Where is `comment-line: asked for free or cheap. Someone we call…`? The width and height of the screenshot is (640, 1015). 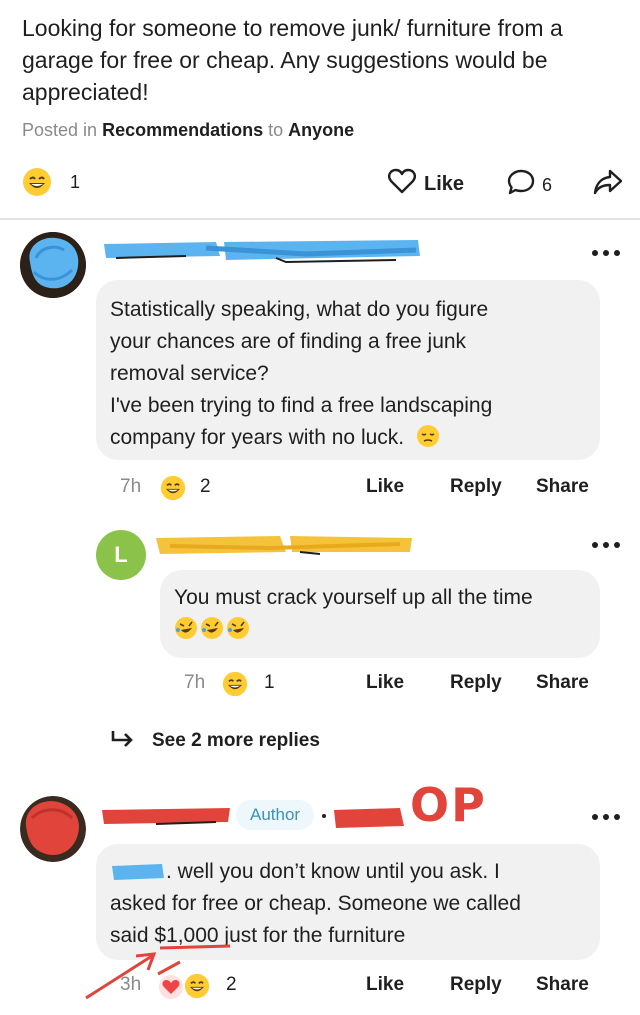
comment-line: asked for free or cheap. Someone we call… is located at coordinates (315, 903).